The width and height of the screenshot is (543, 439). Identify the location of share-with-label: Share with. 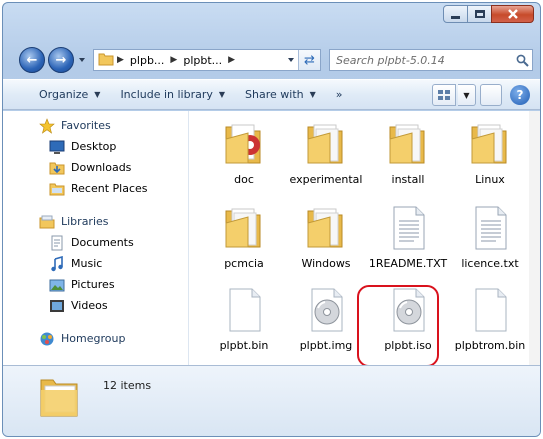
(274, 94).